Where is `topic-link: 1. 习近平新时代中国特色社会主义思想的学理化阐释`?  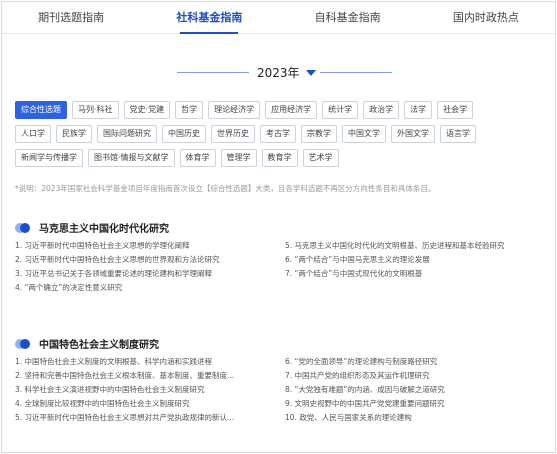
topic-link: 1. 习近平新时代中国特色社会主义思想的学理化阐释 is located at coordinates (150, 246).